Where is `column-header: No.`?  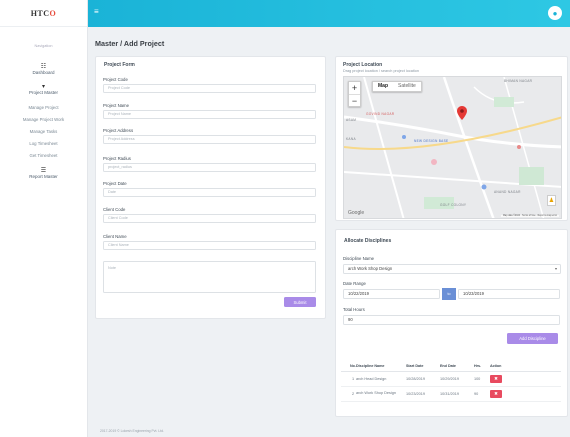 column-header: No. is located at coordinates (348, 366).